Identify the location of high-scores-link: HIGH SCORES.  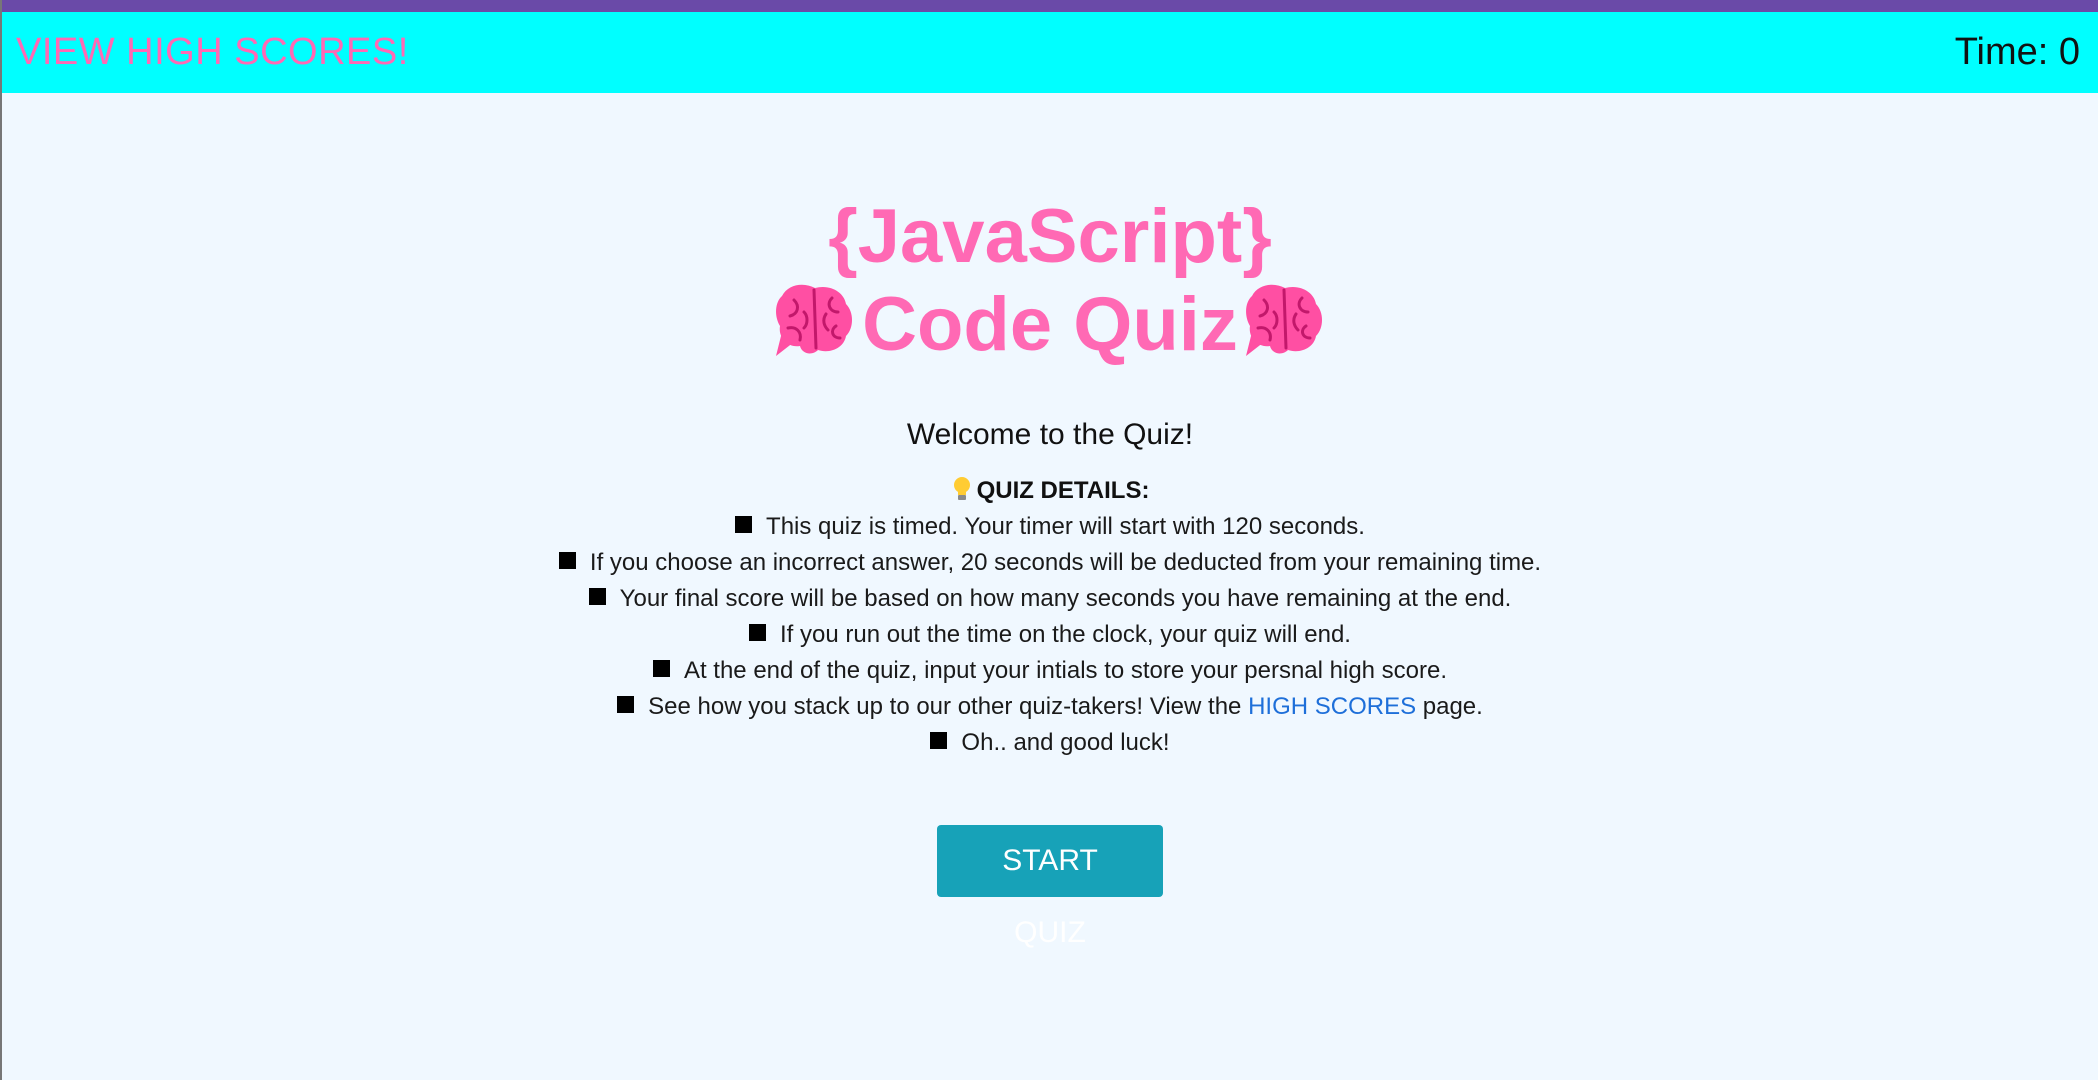
(1332, 706).